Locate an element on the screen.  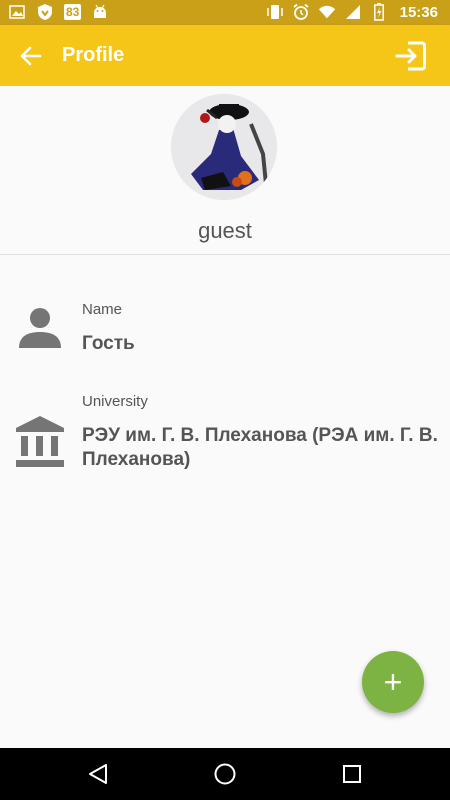
clock: 15:36 is located at coordinates (418, 12).